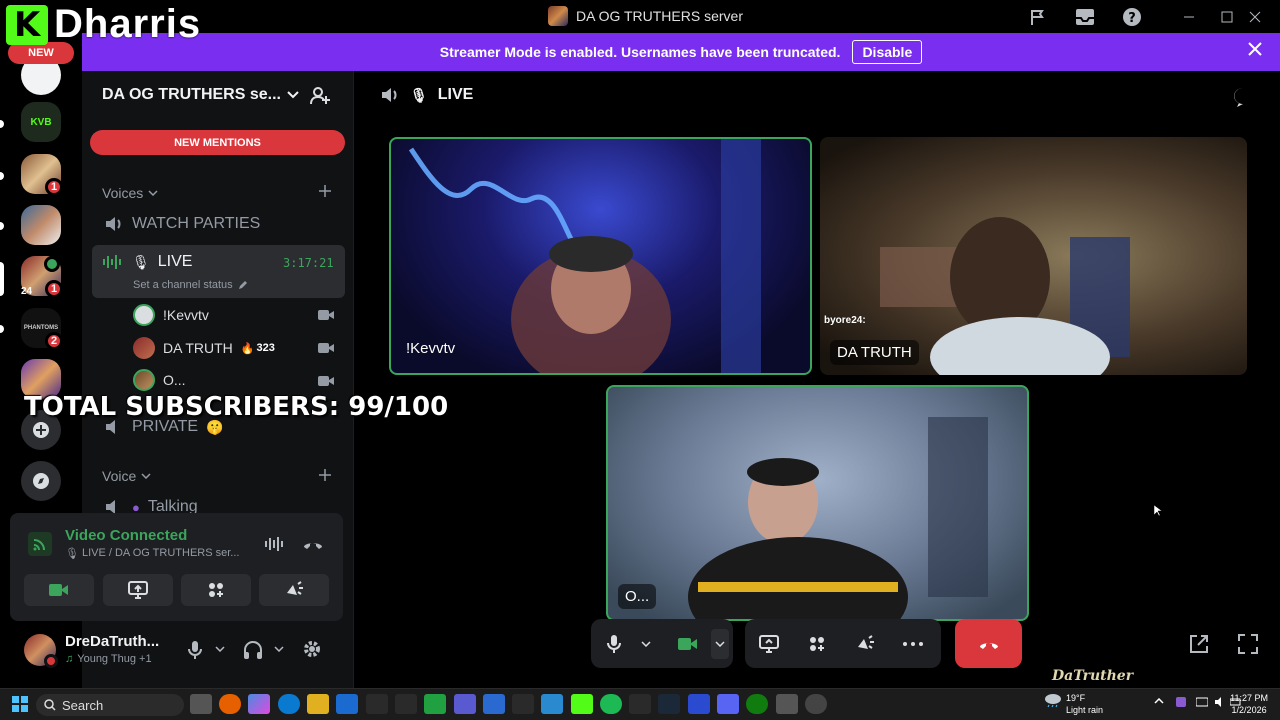  Describe the element at coordinates (669, 704) in the screenshot. I see `steam-icon` at that location.